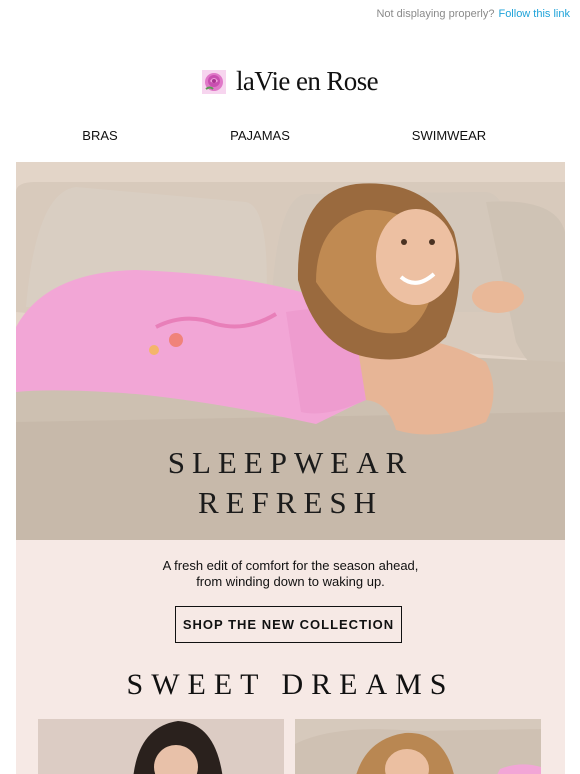 This screenshot has height=774, width=580. Describe the element at coordinates (449, 135) in the screenshot. I see `nav-item-swimwear: SWIMWEAR` at that location.